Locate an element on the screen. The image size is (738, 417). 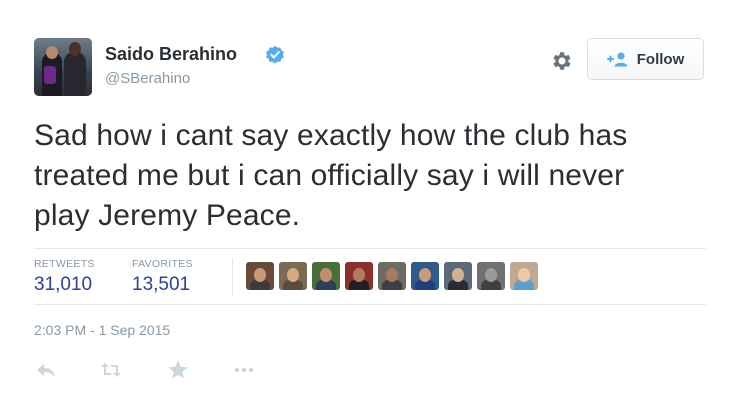
retweets-label: RETWEETS is located at coordinates (64, 264).